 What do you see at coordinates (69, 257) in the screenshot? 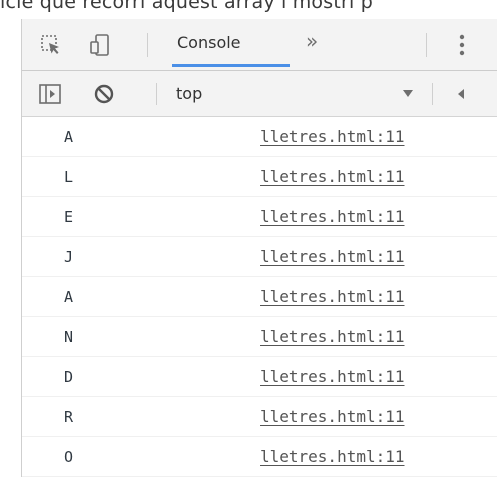
I see `console-message-text: J` at bounding box center [69, 257].